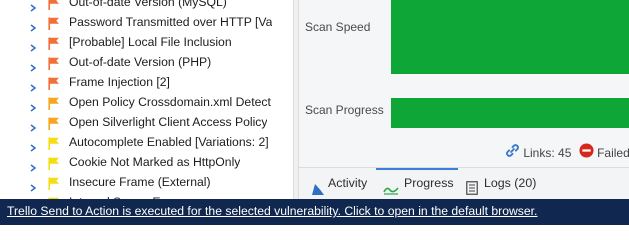 The height and width of the screenshot is (240, 629). Describe the element at coordinates (119, 82) in the screenshot. I see `vulnerability-label: Frame Injection [2]` at that location.